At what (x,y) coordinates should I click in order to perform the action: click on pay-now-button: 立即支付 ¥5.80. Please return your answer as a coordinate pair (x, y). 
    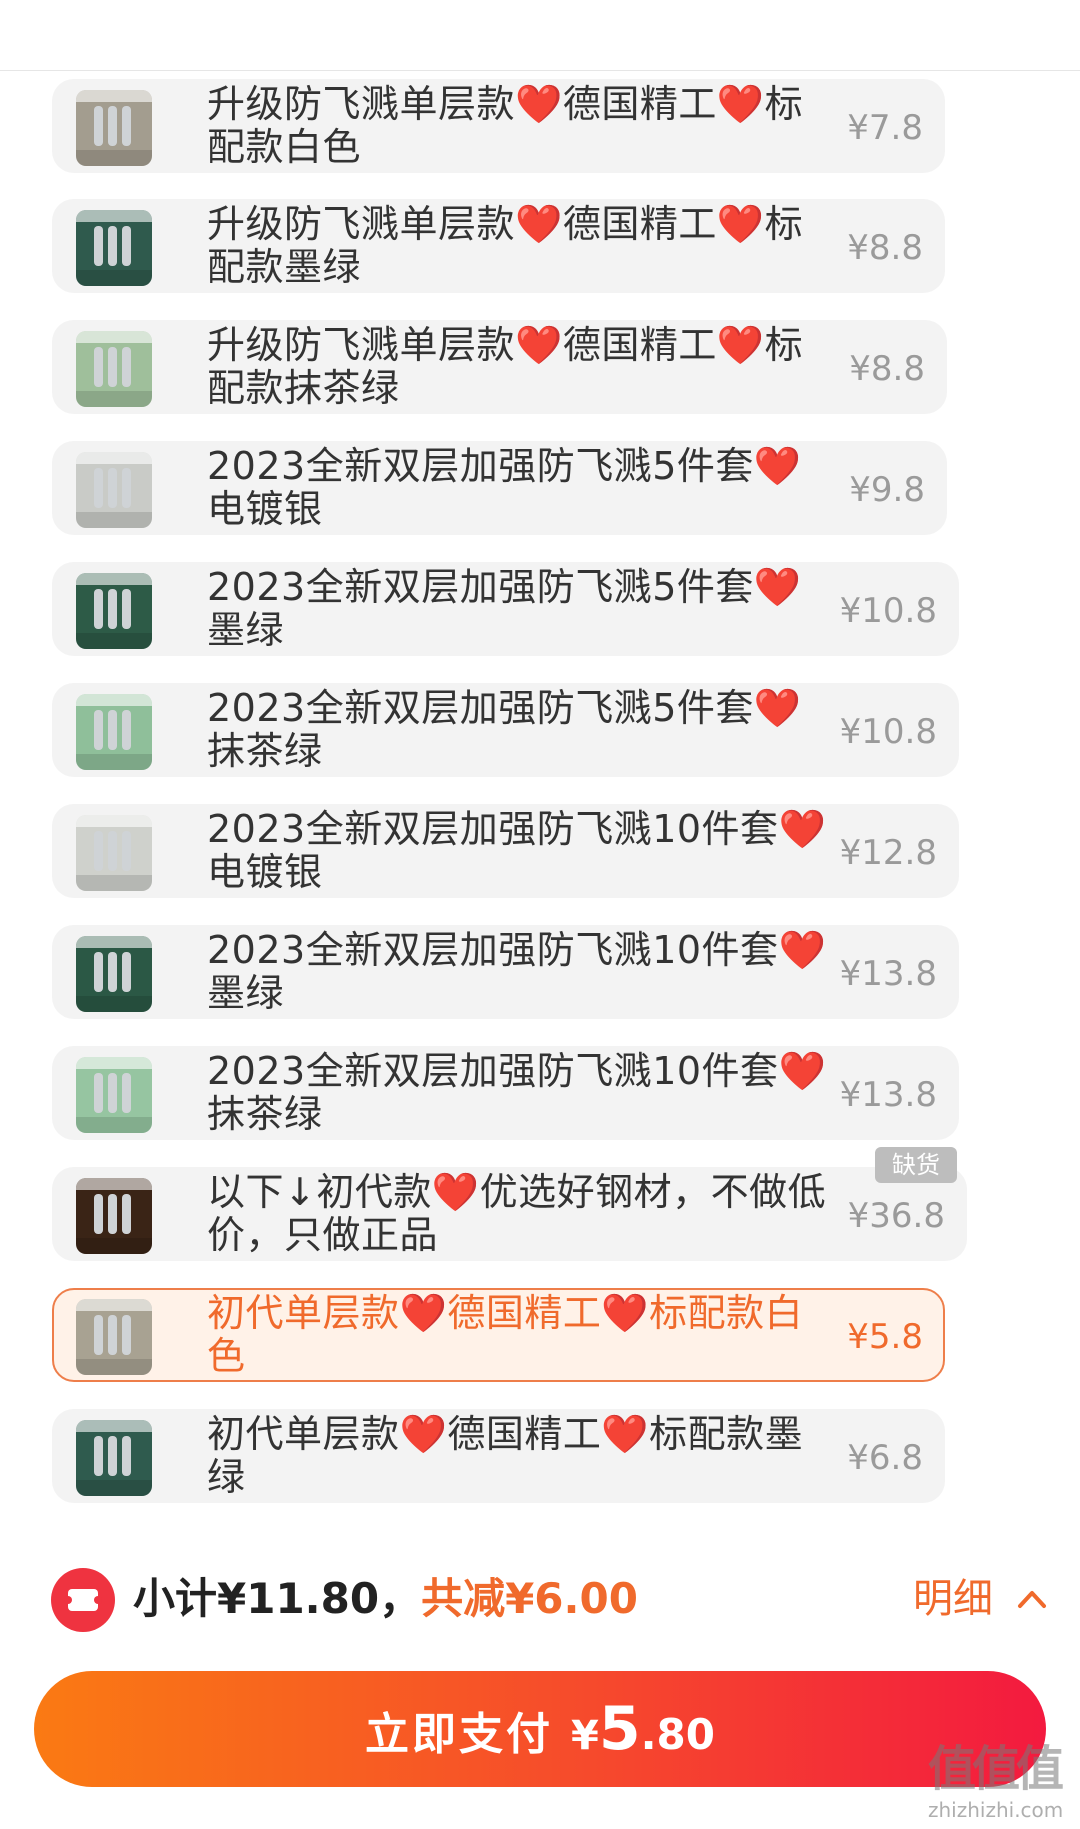
    Looking at the image, I should click on (540, 1729).